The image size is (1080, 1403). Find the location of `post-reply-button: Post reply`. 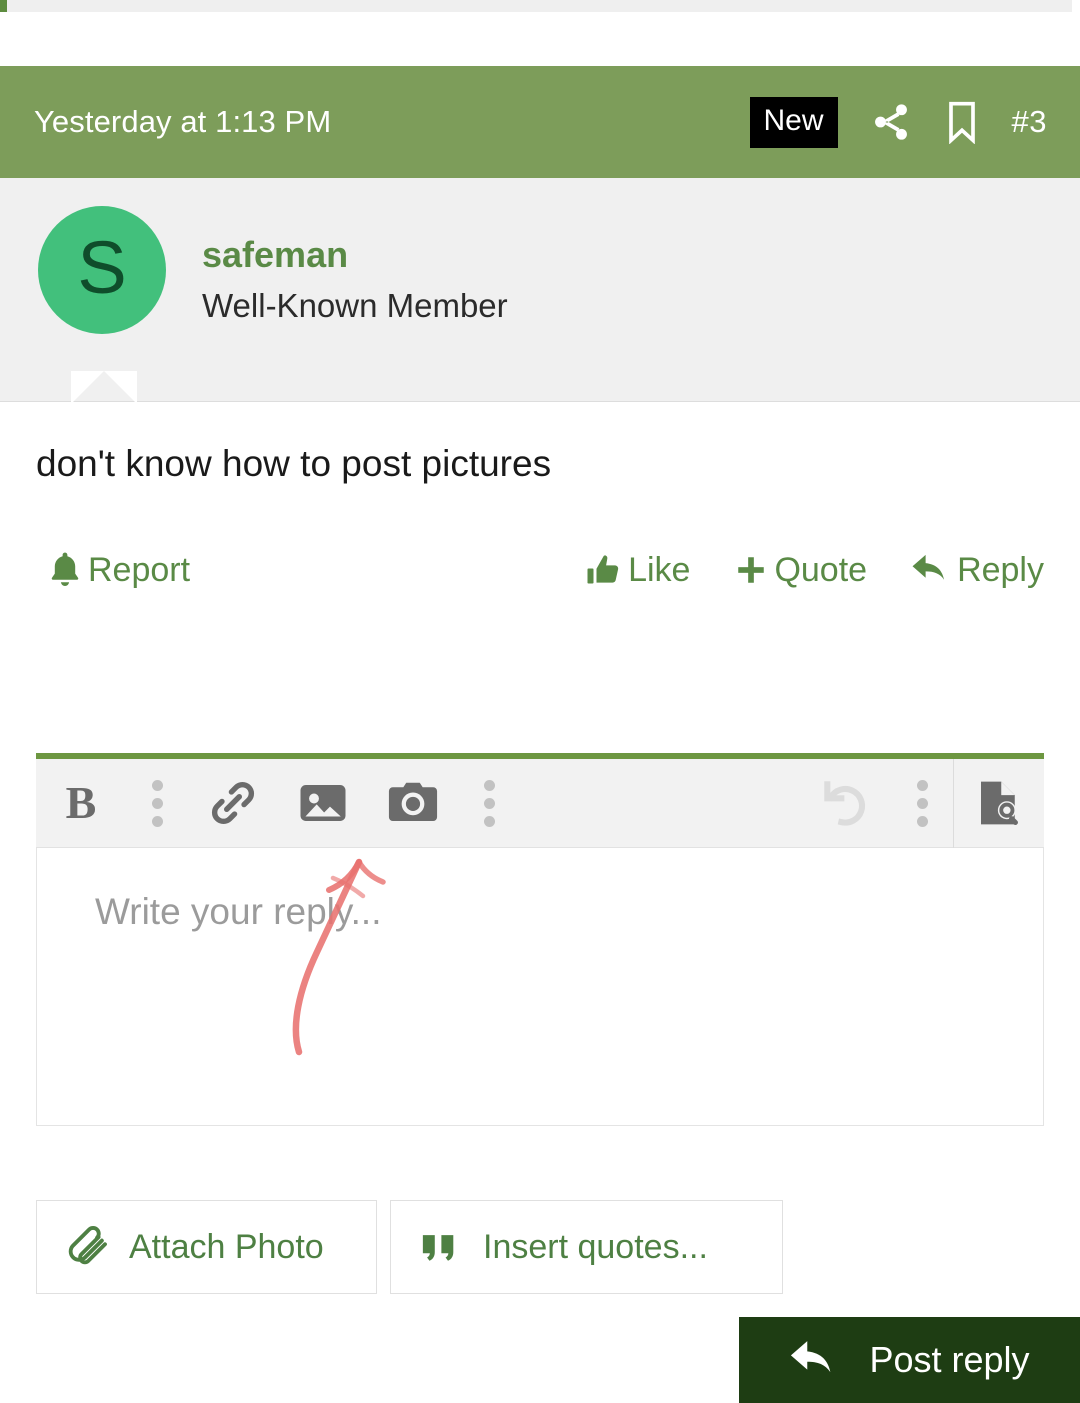

post-reply-button: Post reply is located at coordinates (909, 1360).